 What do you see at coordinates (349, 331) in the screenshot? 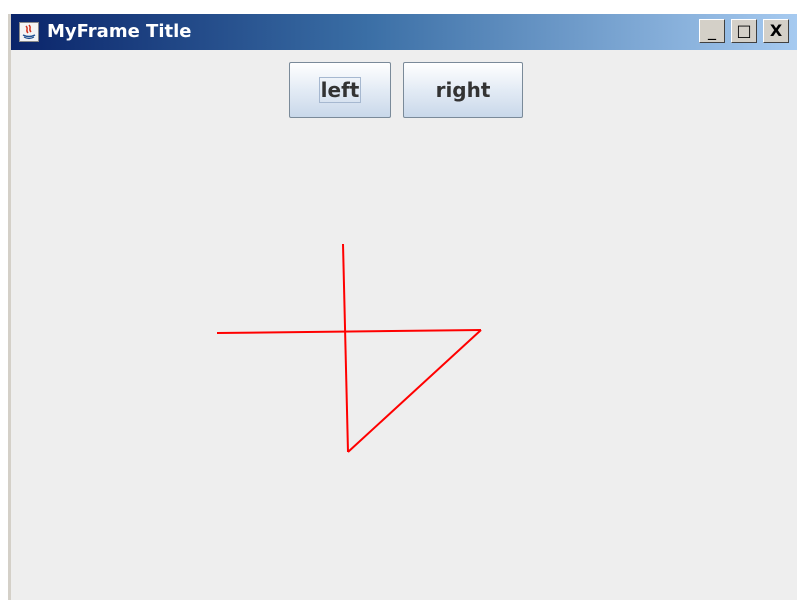
I see `horizontal-line` at bounding box center [349, 331].